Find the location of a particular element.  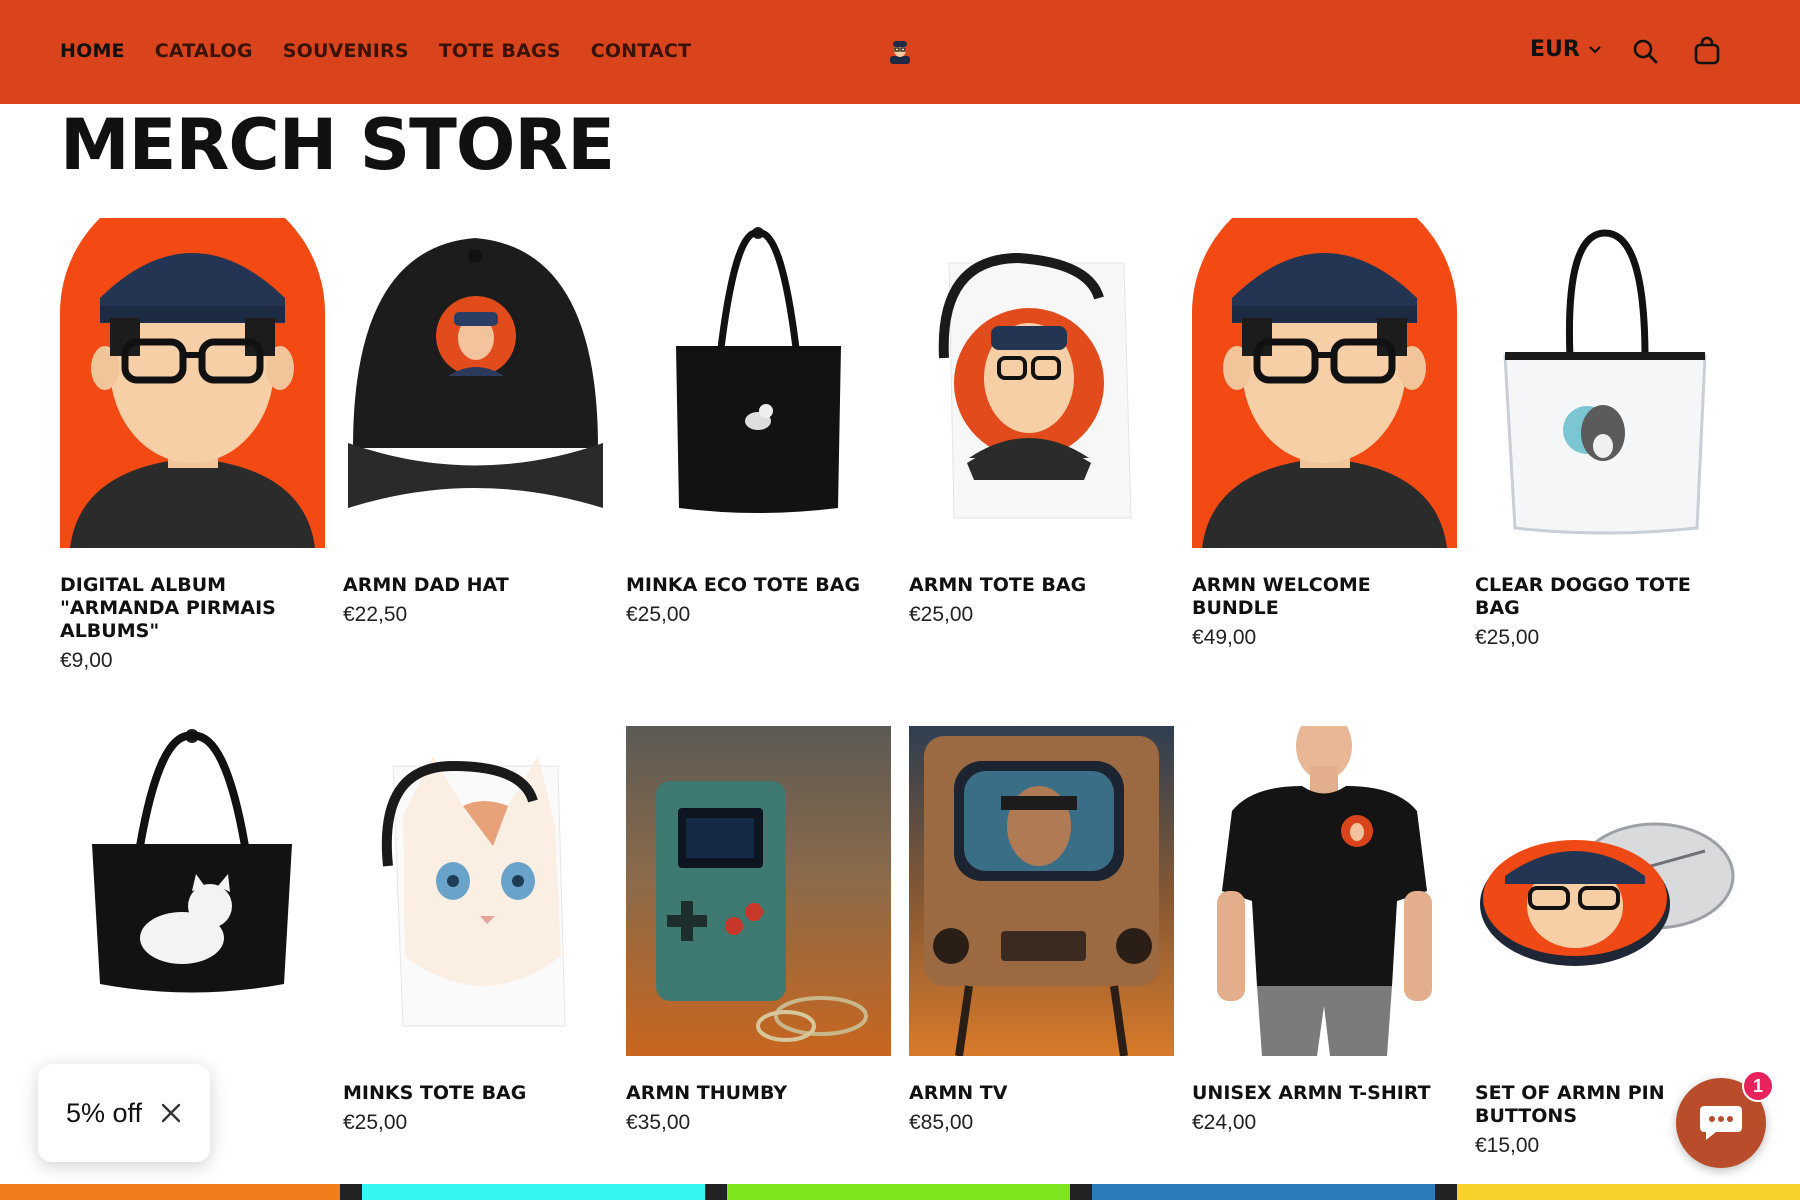

product-name: ARMN THUMBY is located at coordinates (758, 1093).